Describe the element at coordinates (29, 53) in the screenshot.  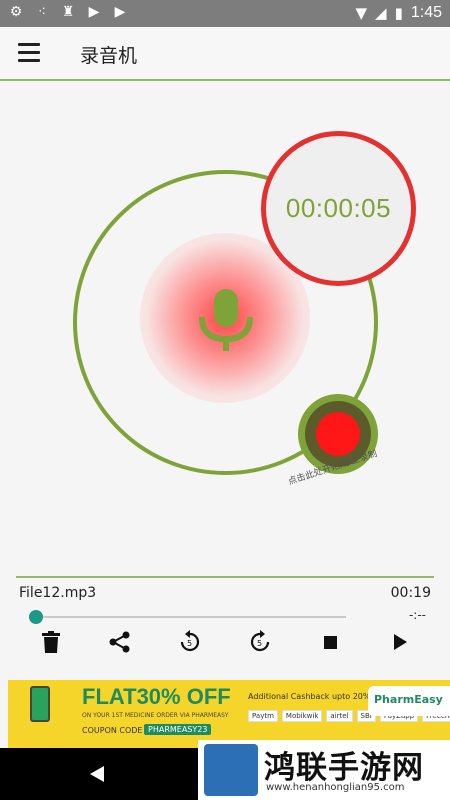
I see `hamburger-menu-icon` at that location.